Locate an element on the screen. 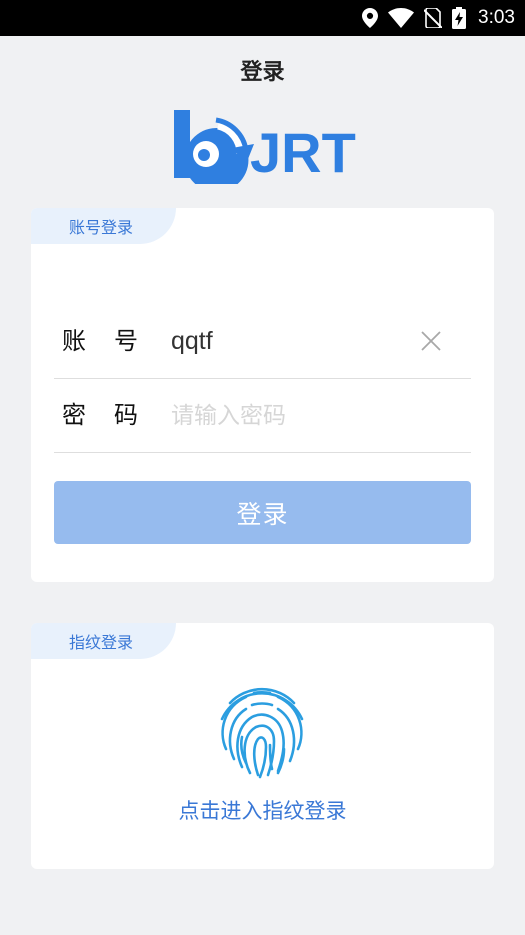  status-time: 3:03 is located at coordinates (496, 17).